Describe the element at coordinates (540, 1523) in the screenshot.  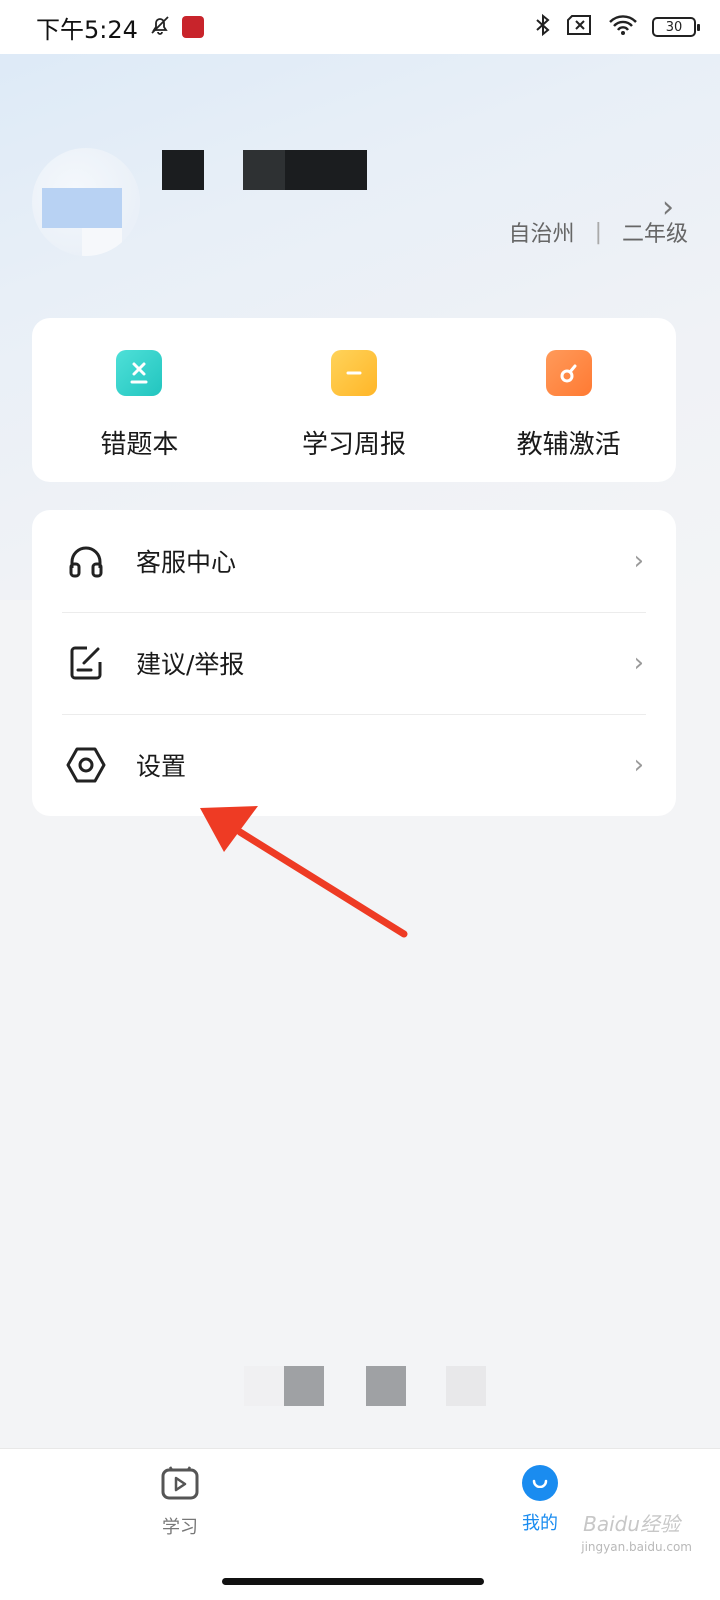
I see `nav-label: 我的` at that location.